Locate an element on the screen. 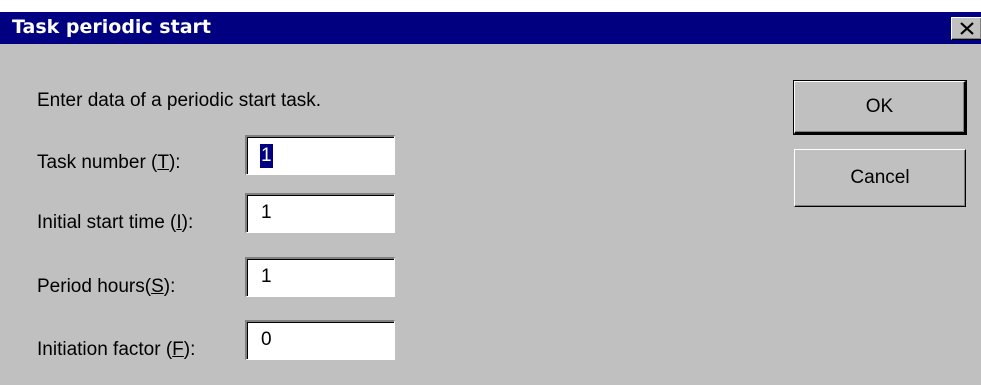  task-number-label: Task number (T): is located at coordinates (109, 162).